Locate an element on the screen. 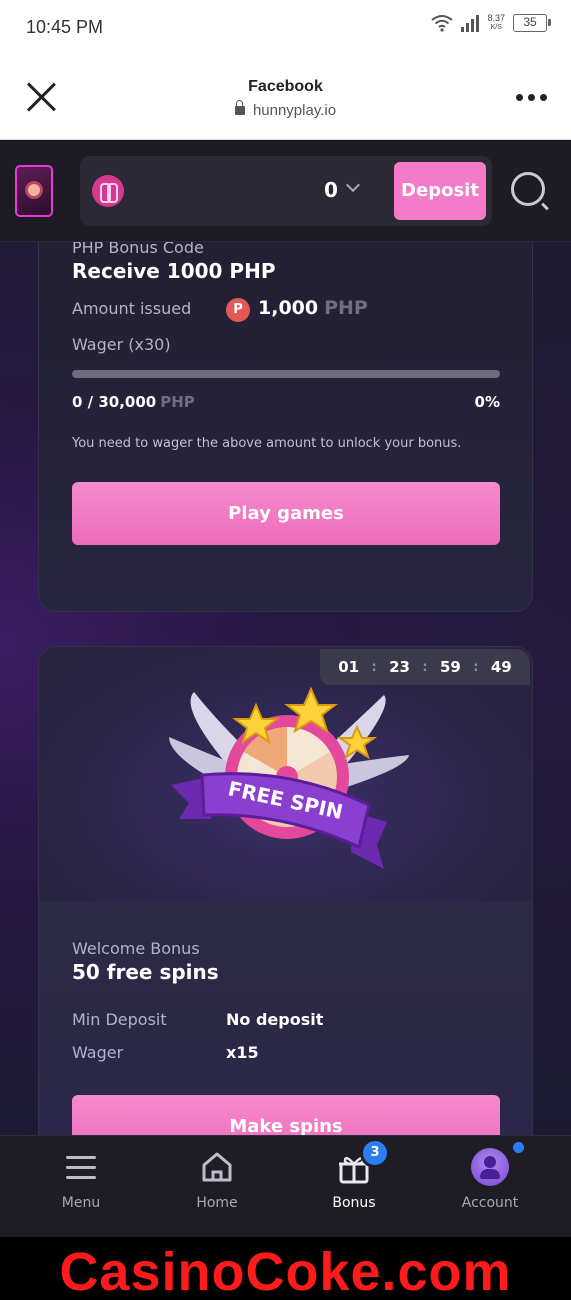  min-deposit-value: No deposit is located at coordinates (275, 1019).